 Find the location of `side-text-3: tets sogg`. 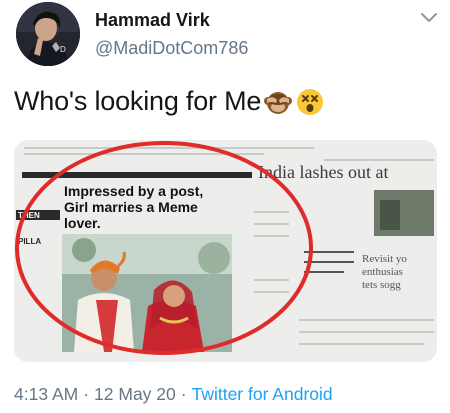

side-text-3: tets sogg is located at coordinates (381, 285).